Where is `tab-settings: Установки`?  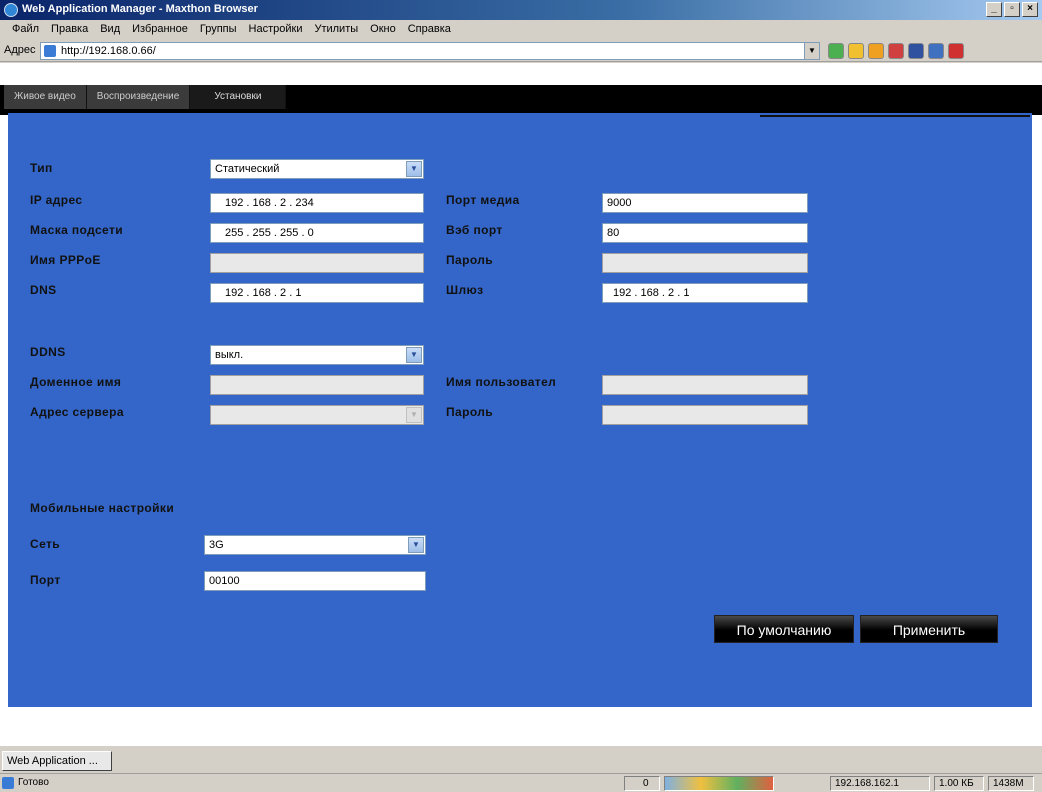
tab-settings: Установки is located at coordinates (238, 97).